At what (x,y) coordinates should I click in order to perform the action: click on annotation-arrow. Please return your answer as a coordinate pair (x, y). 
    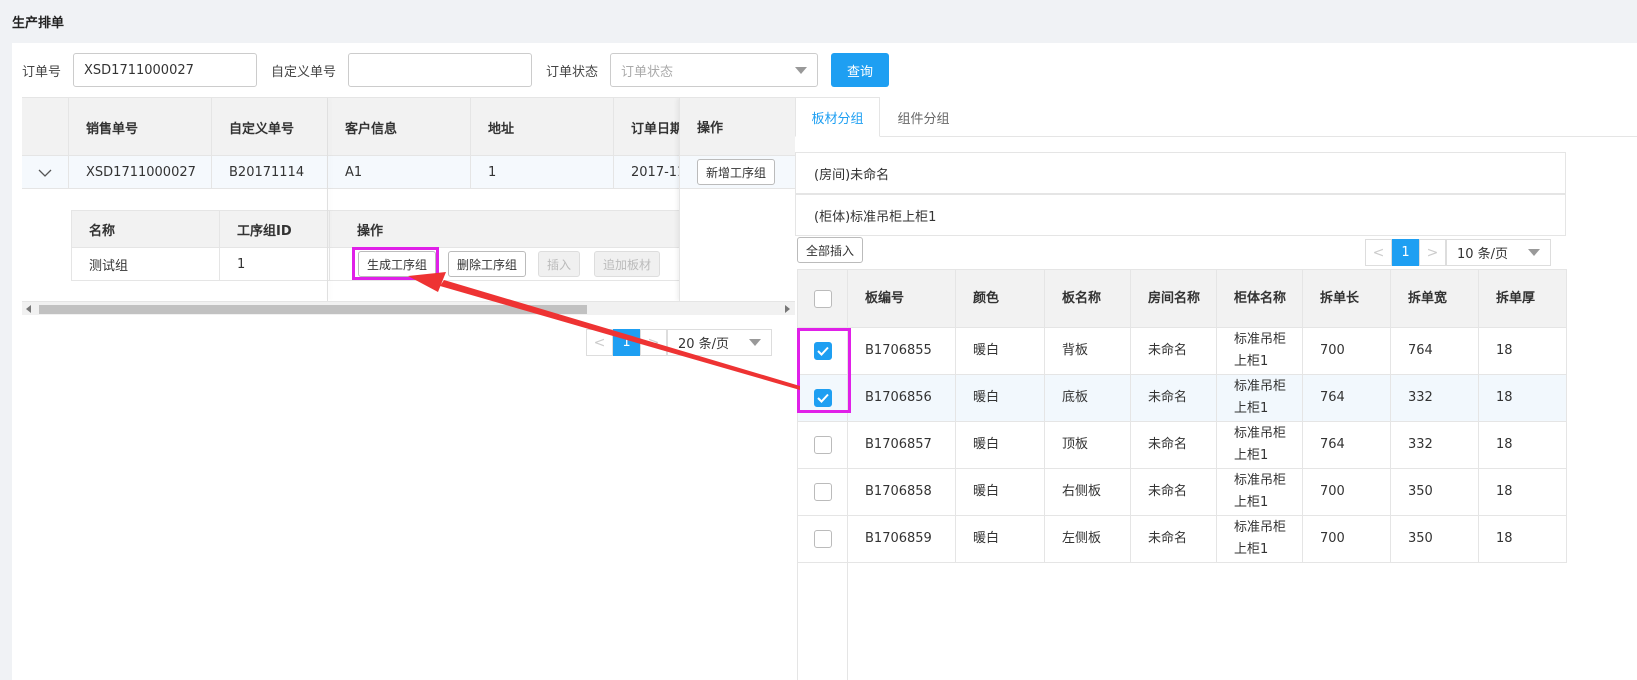
    Looking at the image, I should click on (604, 331).